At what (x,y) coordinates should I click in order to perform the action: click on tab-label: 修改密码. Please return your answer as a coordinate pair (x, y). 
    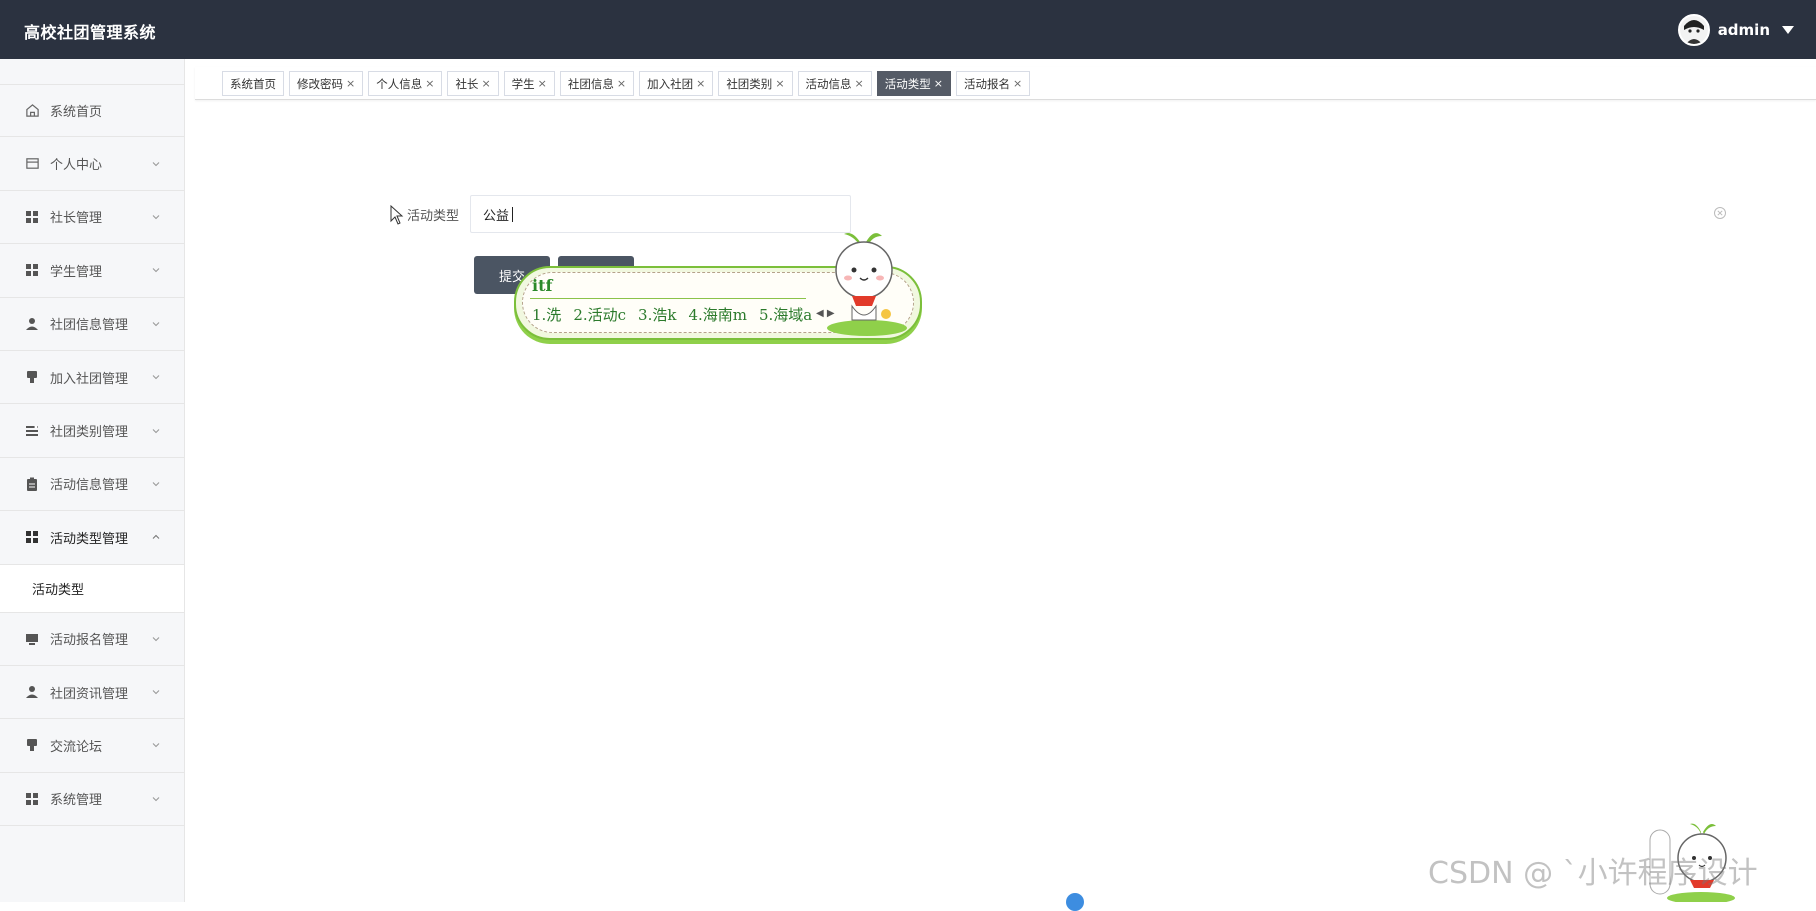
    Looking at the image, I should click on (320, 83).